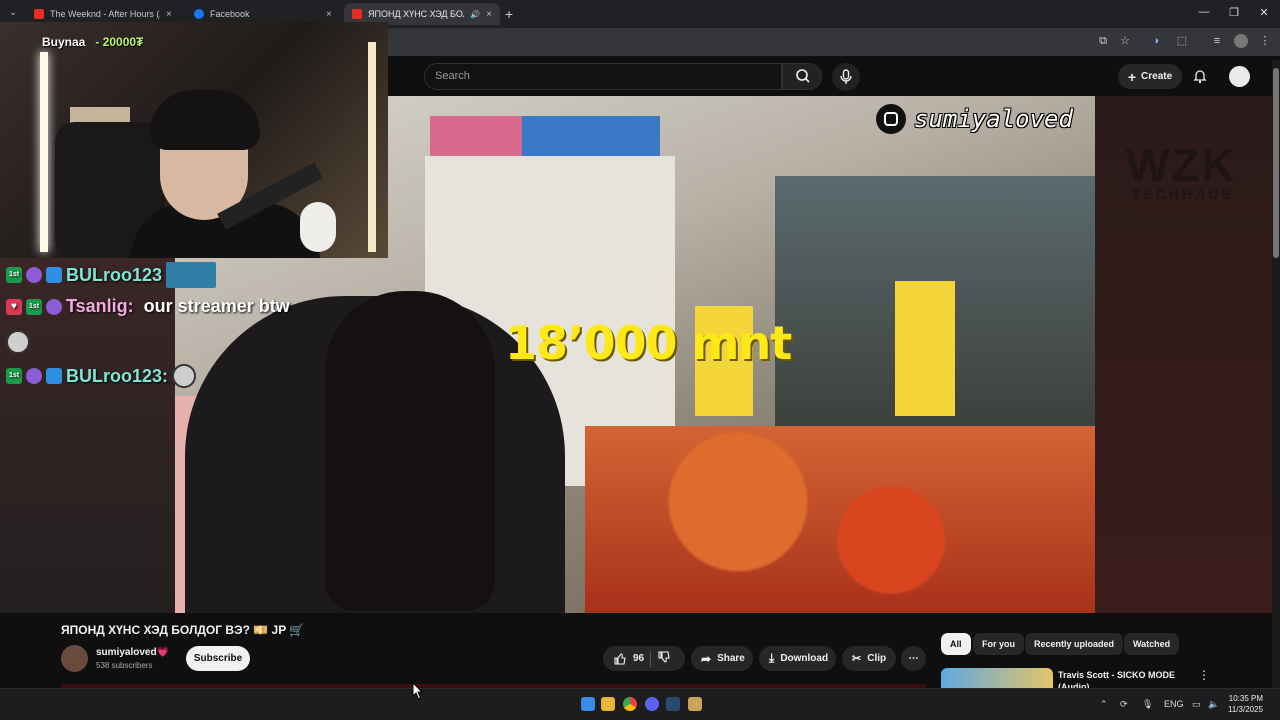 The height and width of the screenshot is (720, 1280). Describe the element at coordinates (640, 704) in the screenshot. I see `windows-taskbar` at that location.